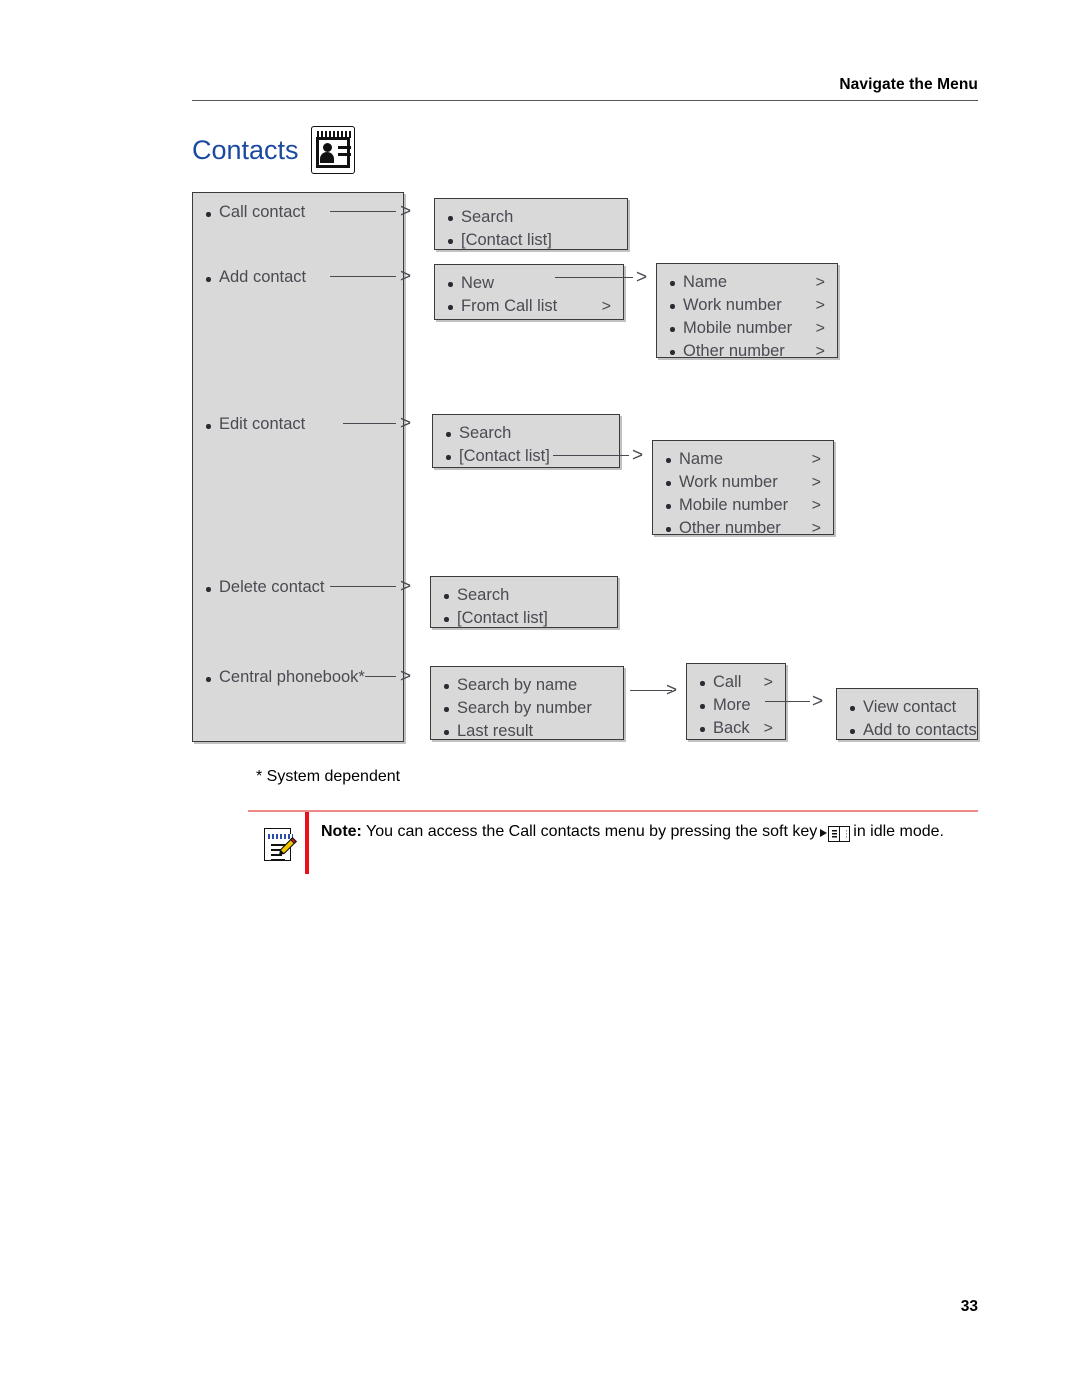 This screenshot has width=1080, height=1397. I want to click on note-pencil-icon, so click(279, 843).